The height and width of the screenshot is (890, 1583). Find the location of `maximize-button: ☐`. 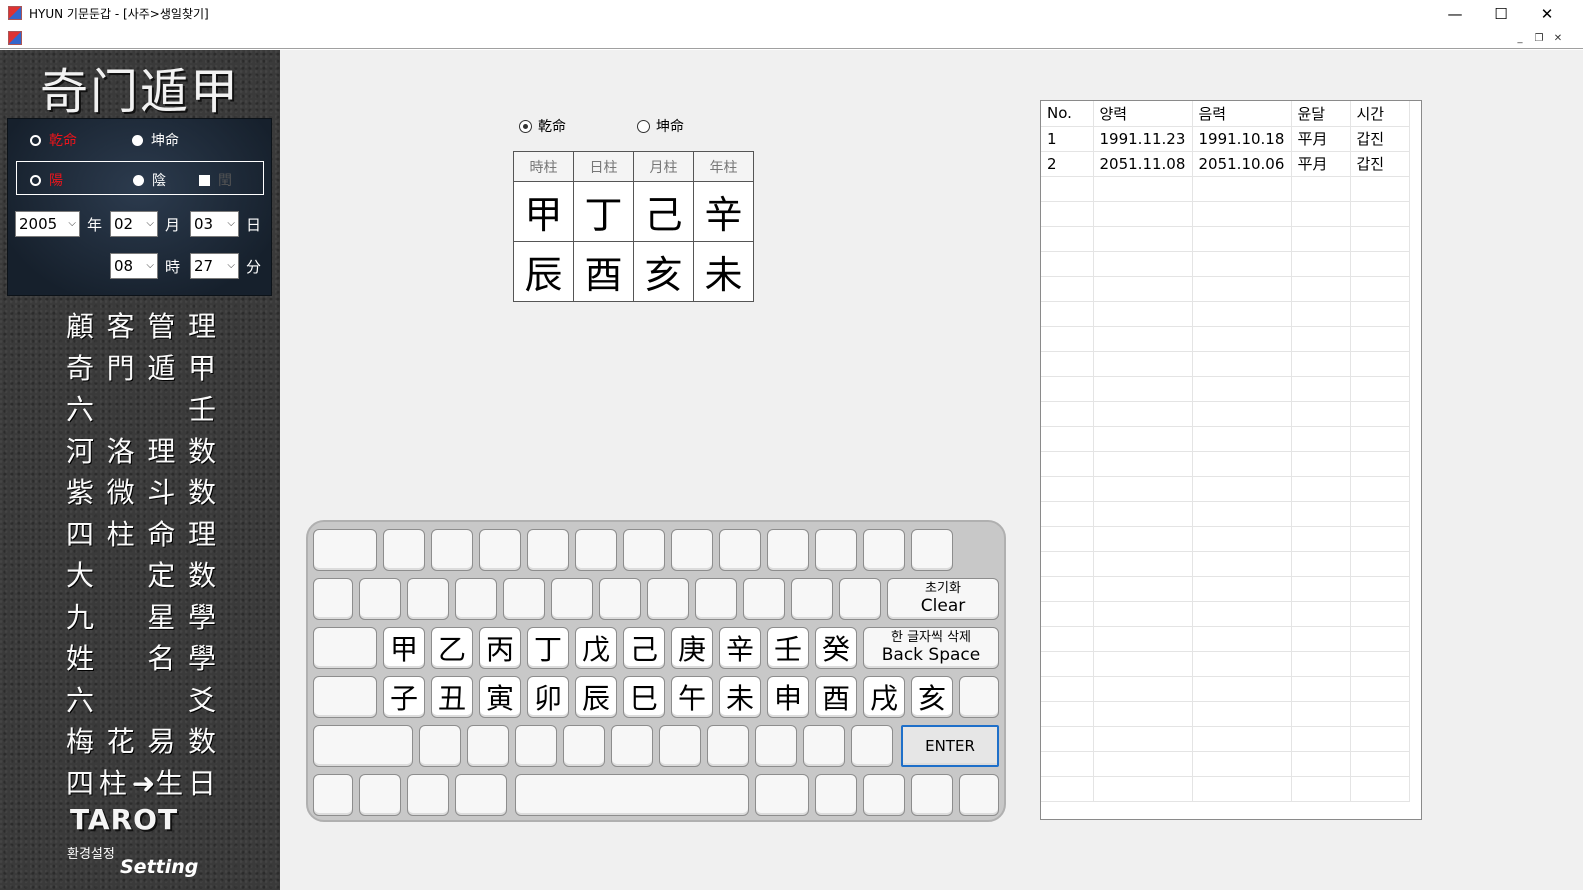

maximize-button: ☐ is located at coordinates (1501, 13).